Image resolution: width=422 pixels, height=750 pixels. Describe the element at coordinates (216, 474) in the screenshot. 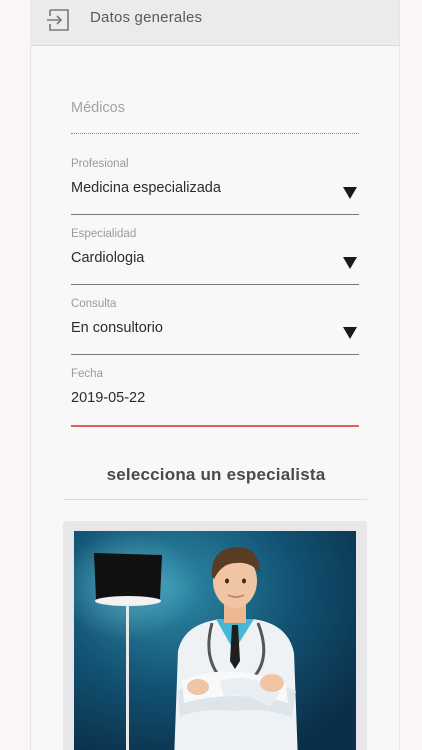

I see `specialists-heading: selecciona un especialista` at that location.